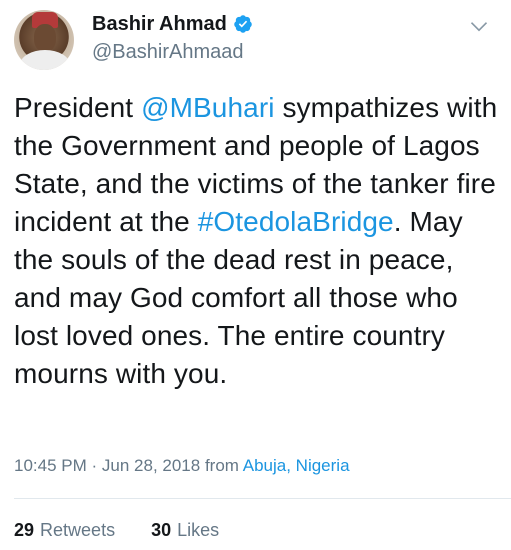 This screenshot has width=511, height=550. I want to click on likes-stat: 30 Likes, so click(185, 530).